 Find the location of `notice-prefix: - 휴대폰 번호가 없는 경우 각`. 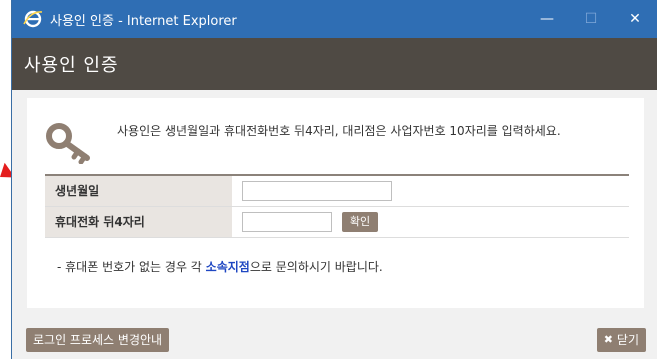

notice-prefix: - 휴대폰 번호가 없는 경우 각 is located at coordinates (131, 267).